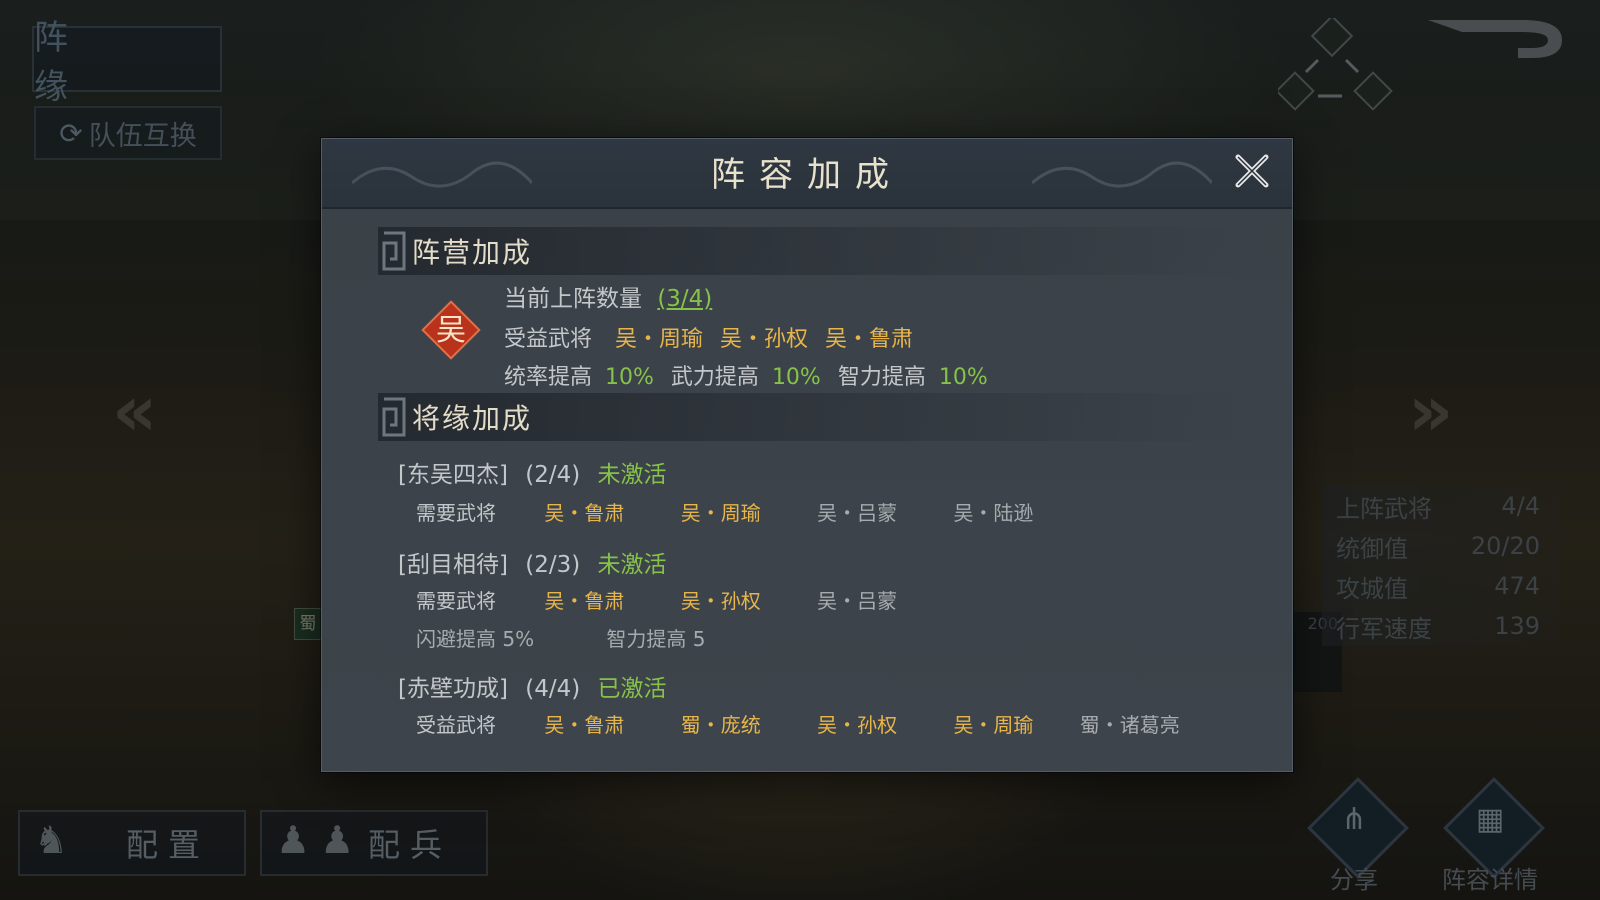  I want to click on bonus-label: 统率提高, so click(548, 377).